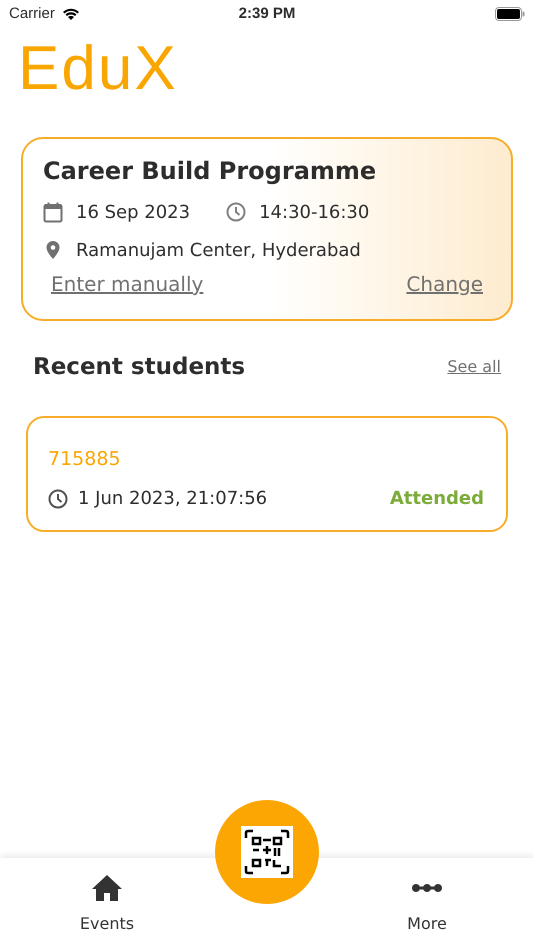 The width and height of the screenshot is (534, 950). Describe the element at coordinates (127, 284) in the screenshot. I see `enter-manually-link: Enter manually` at that location.